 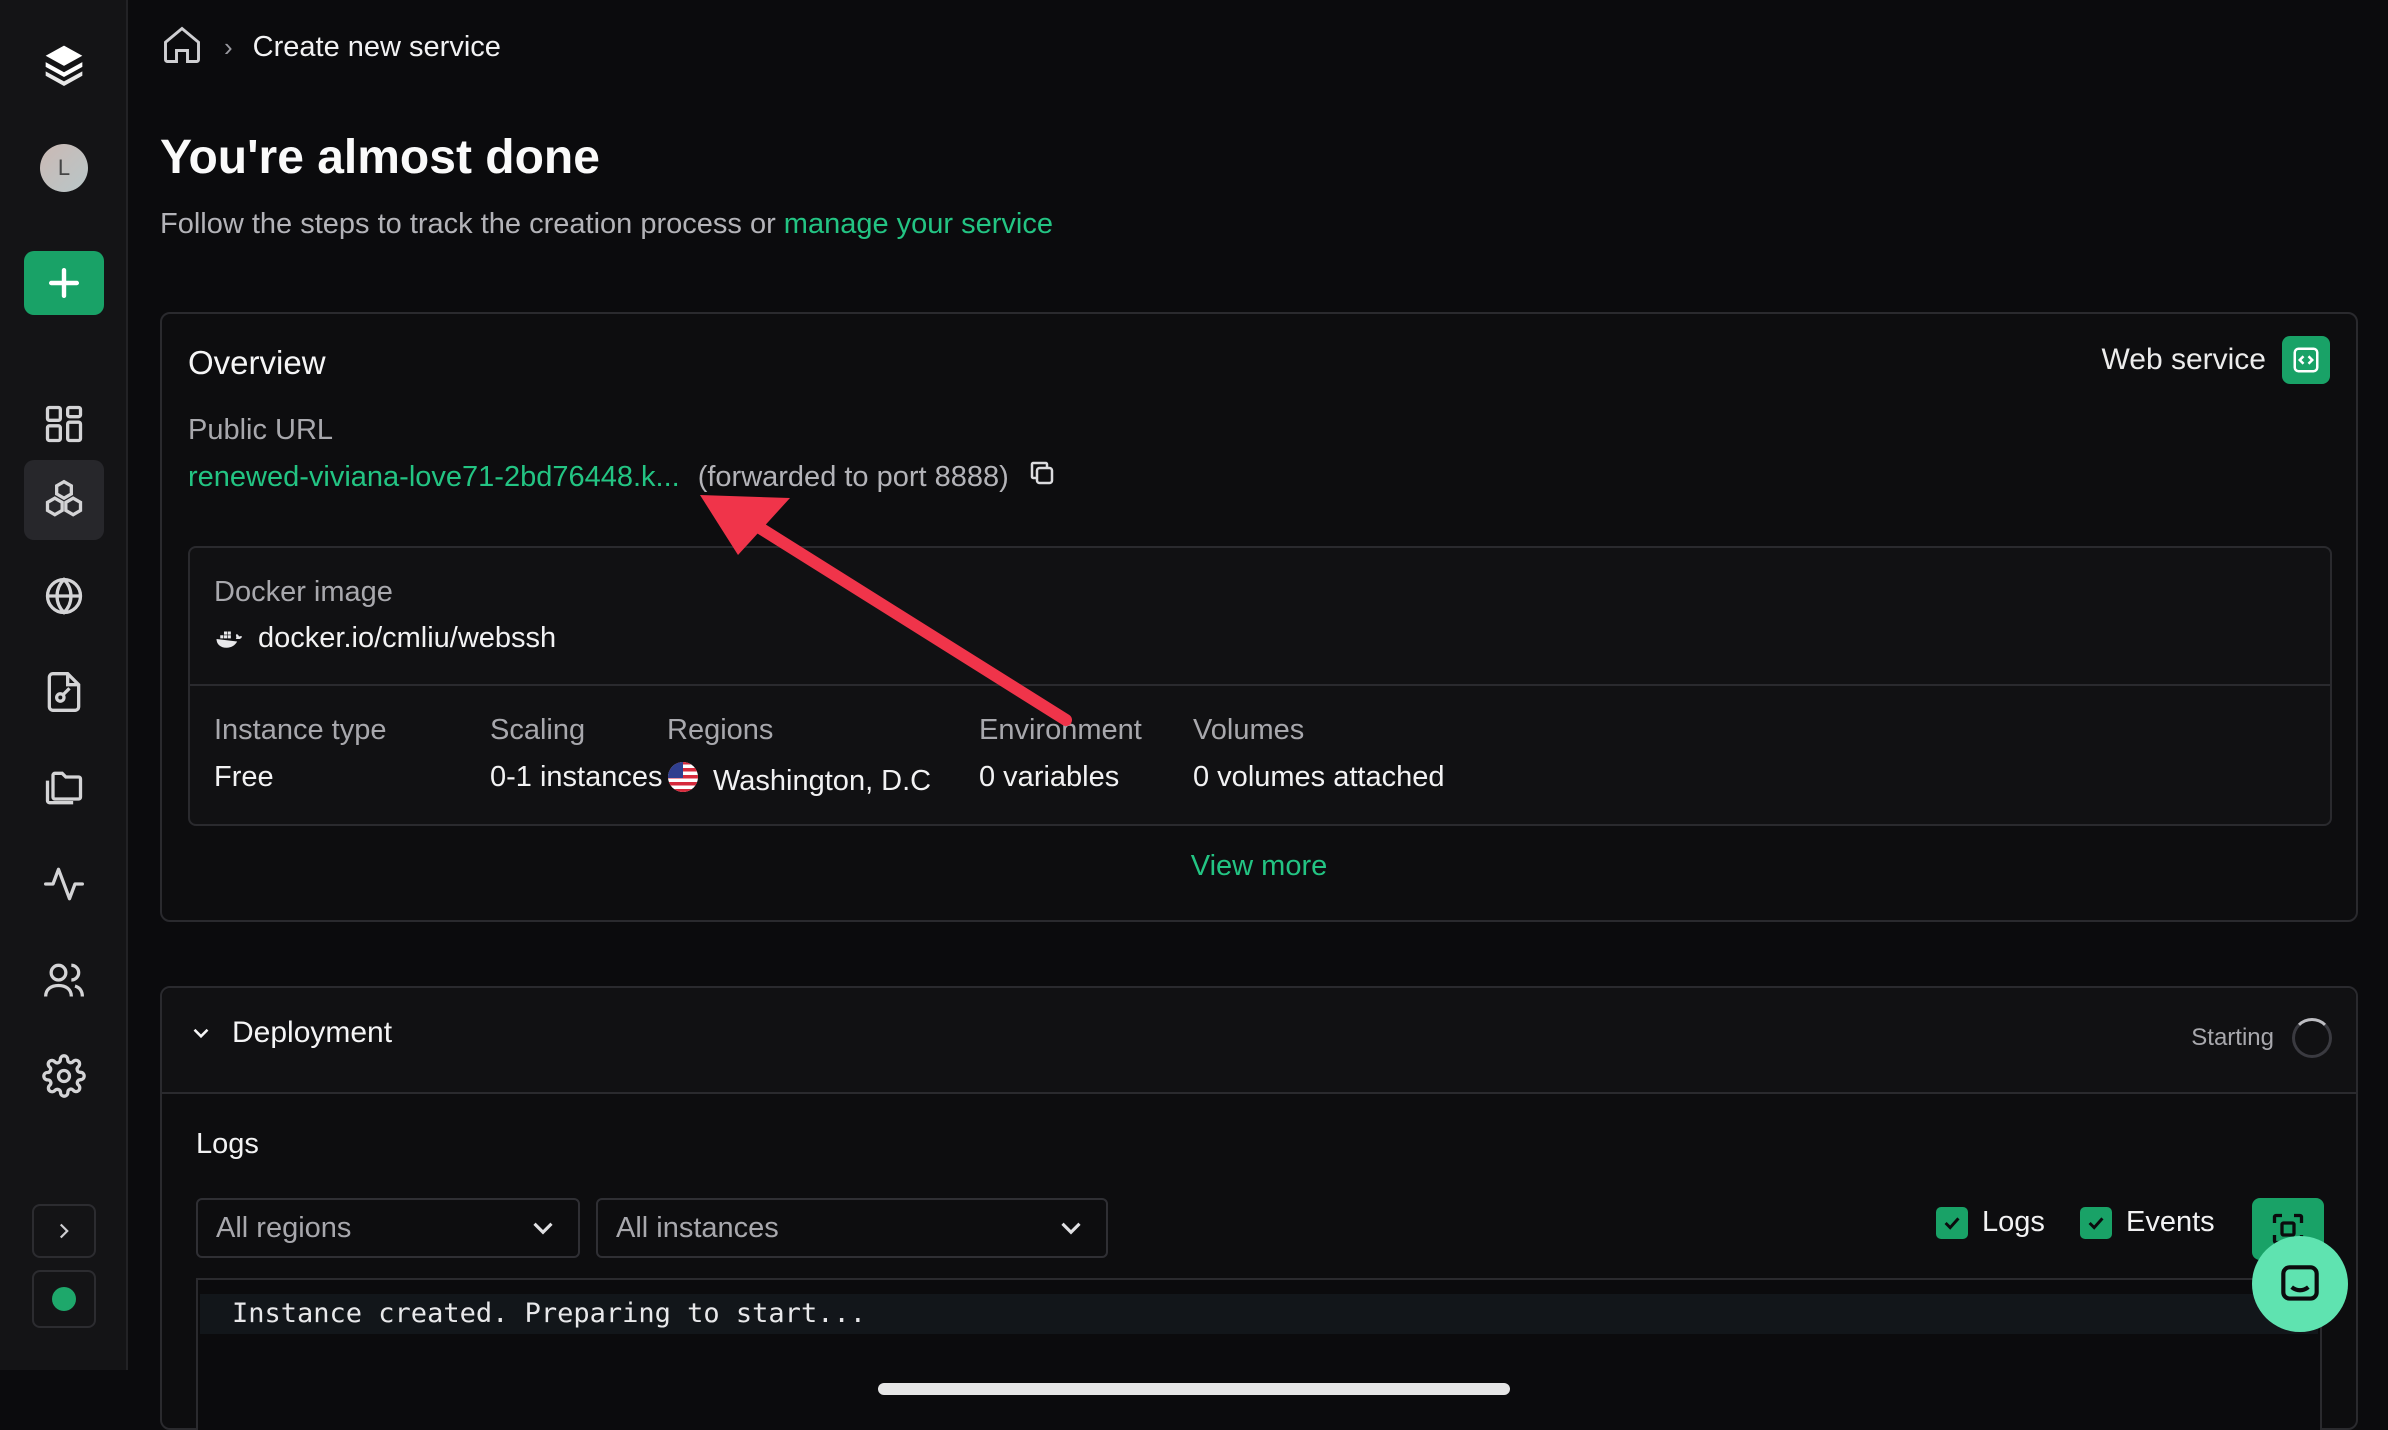 What do you see at coordinates (303, 592) in the screenshot?
I see `docker-image-label: Docker image` at bounding box center [303, 592].